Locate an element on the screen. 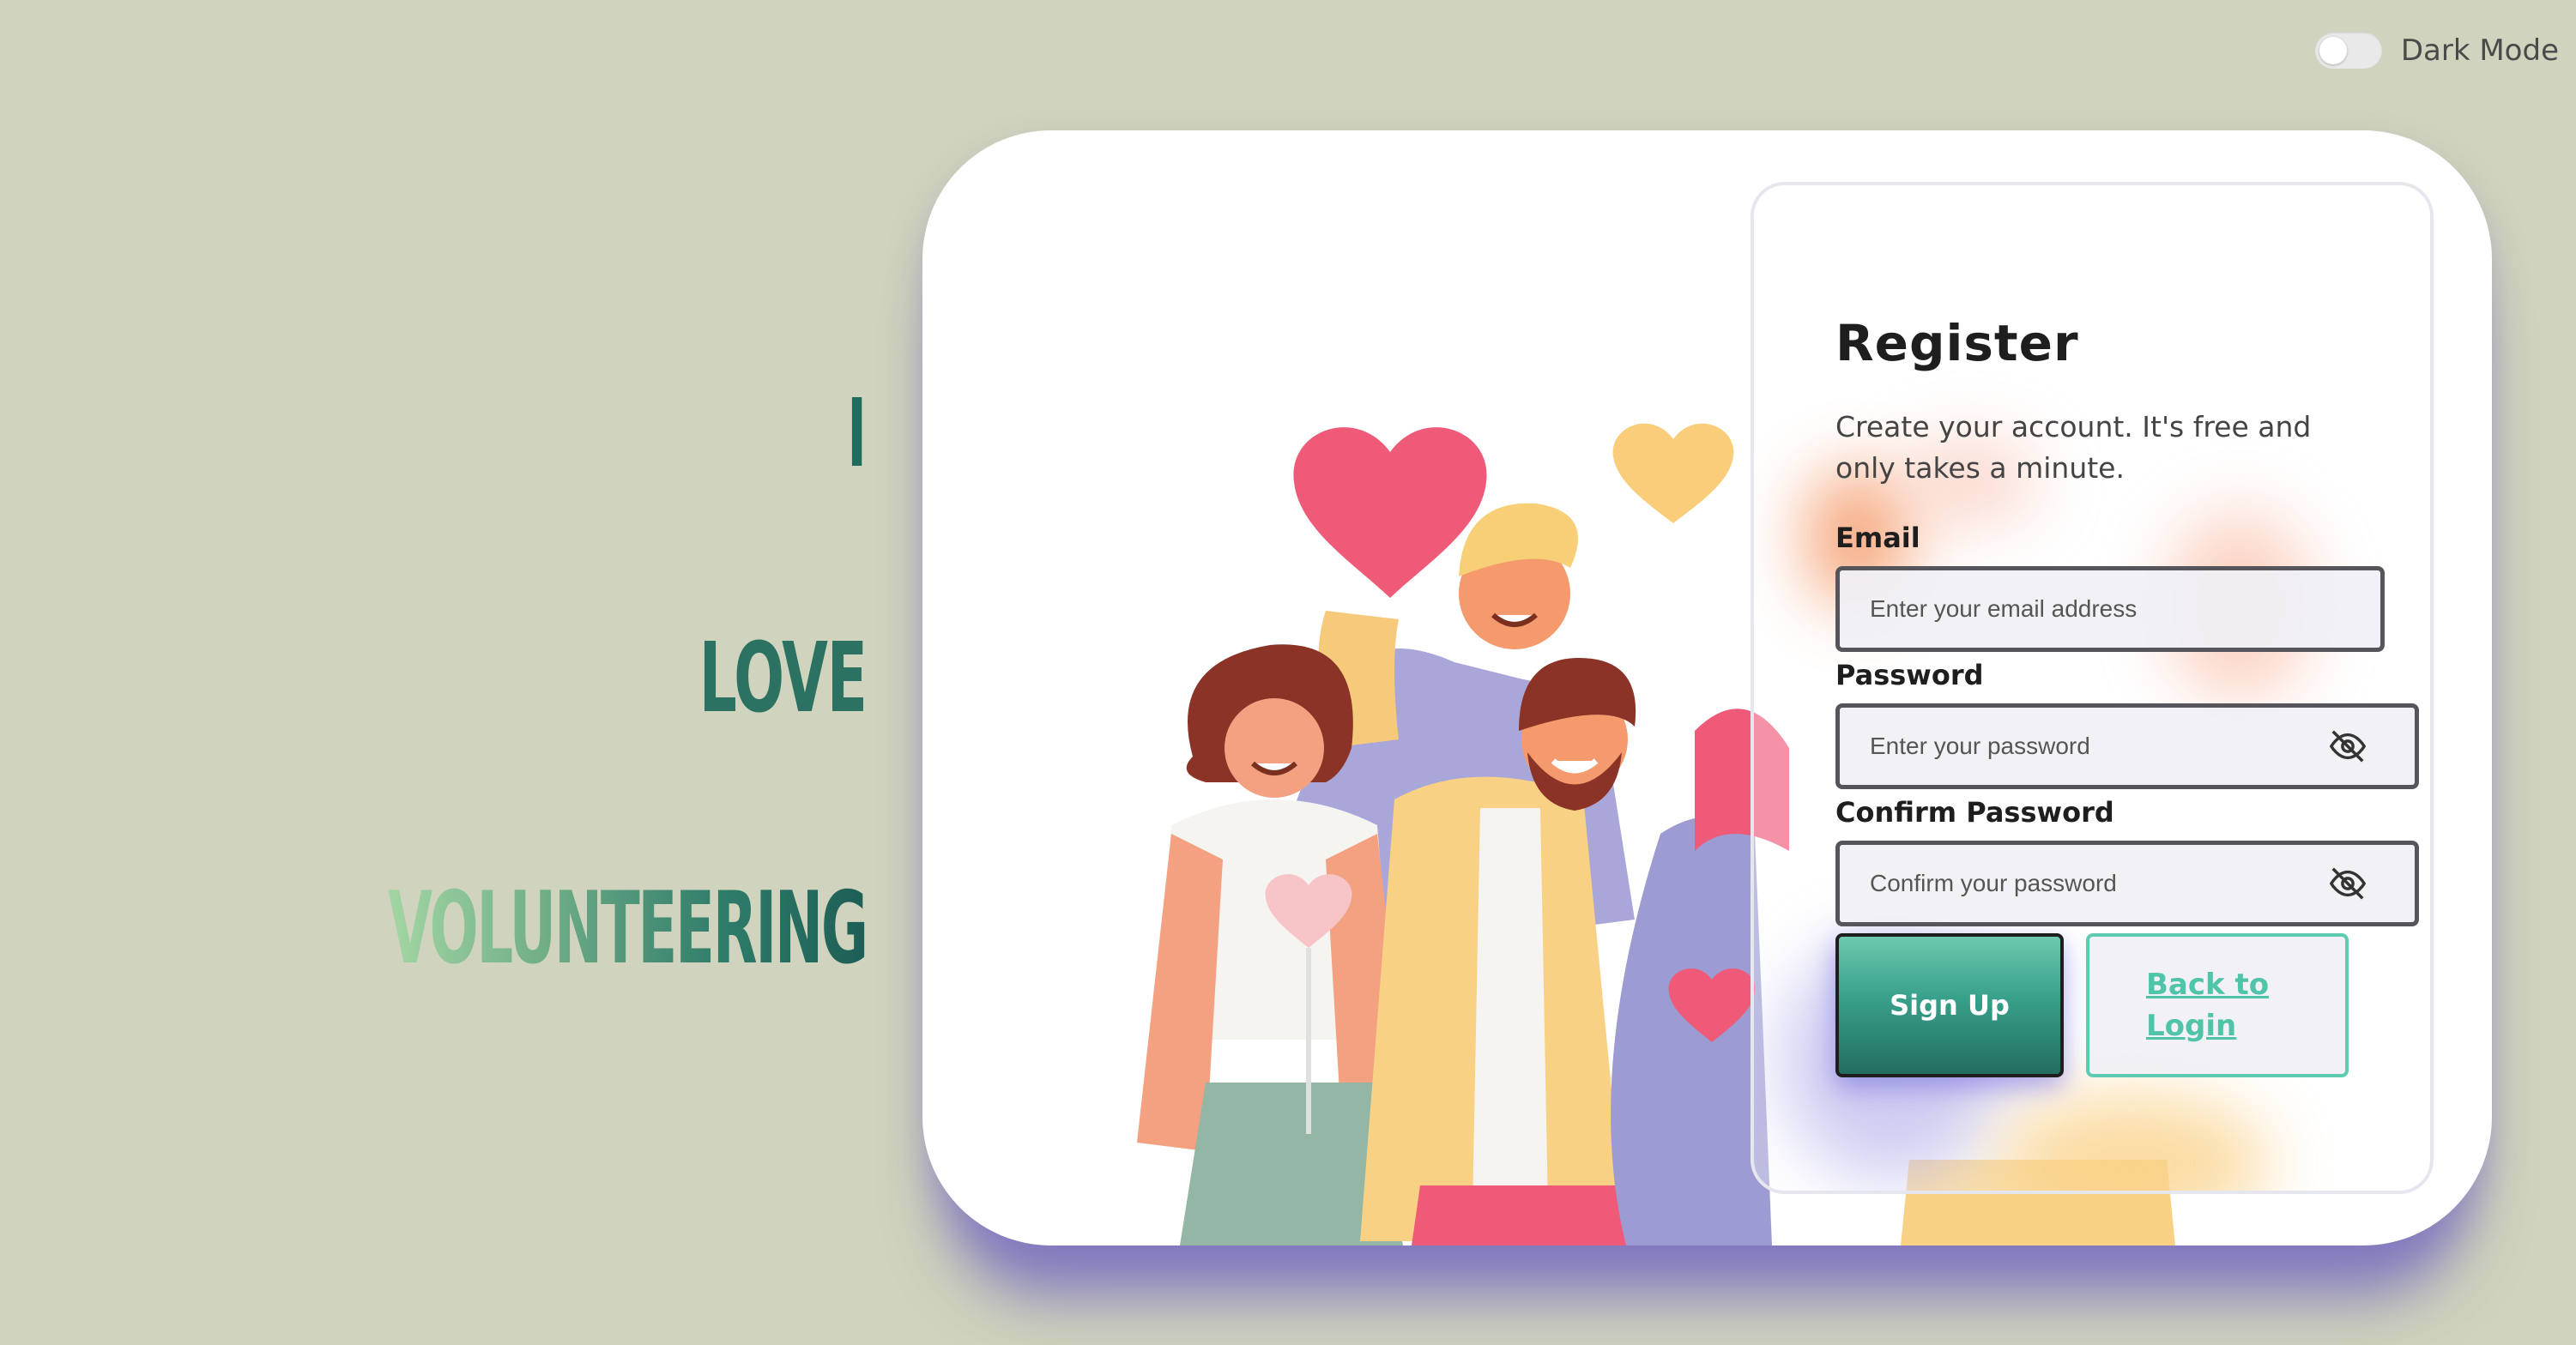 The height and width of the screenshot is (1345, 2576). back-to-login-link: Back to Login is located at coordinates (2210, 1005).